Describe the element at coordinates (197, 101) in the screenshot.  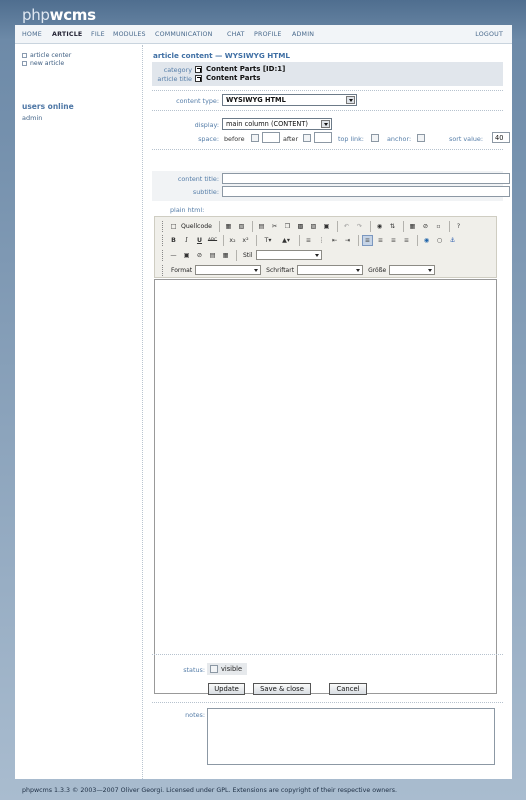
I see `content-type-label: content type:` at that location.